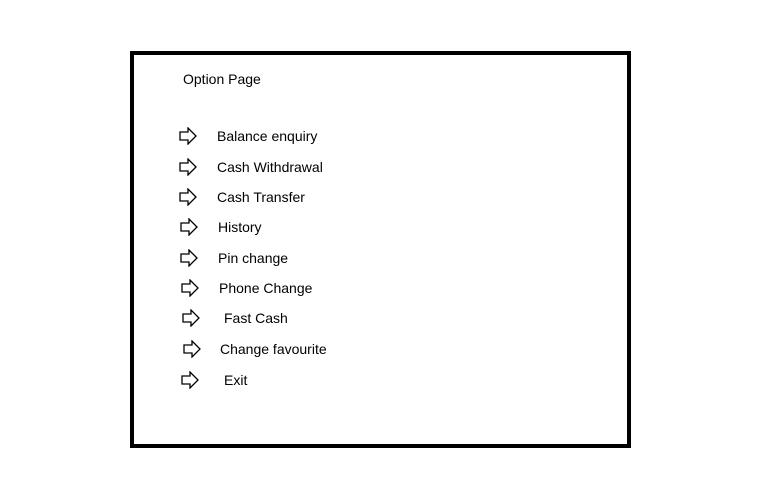 Image resolution: width=768 pixels, height=480 pixels. Describe the element at coordinates (266, 288) in the screenshot. I see `menu-item-label: Phone Change` at that location.